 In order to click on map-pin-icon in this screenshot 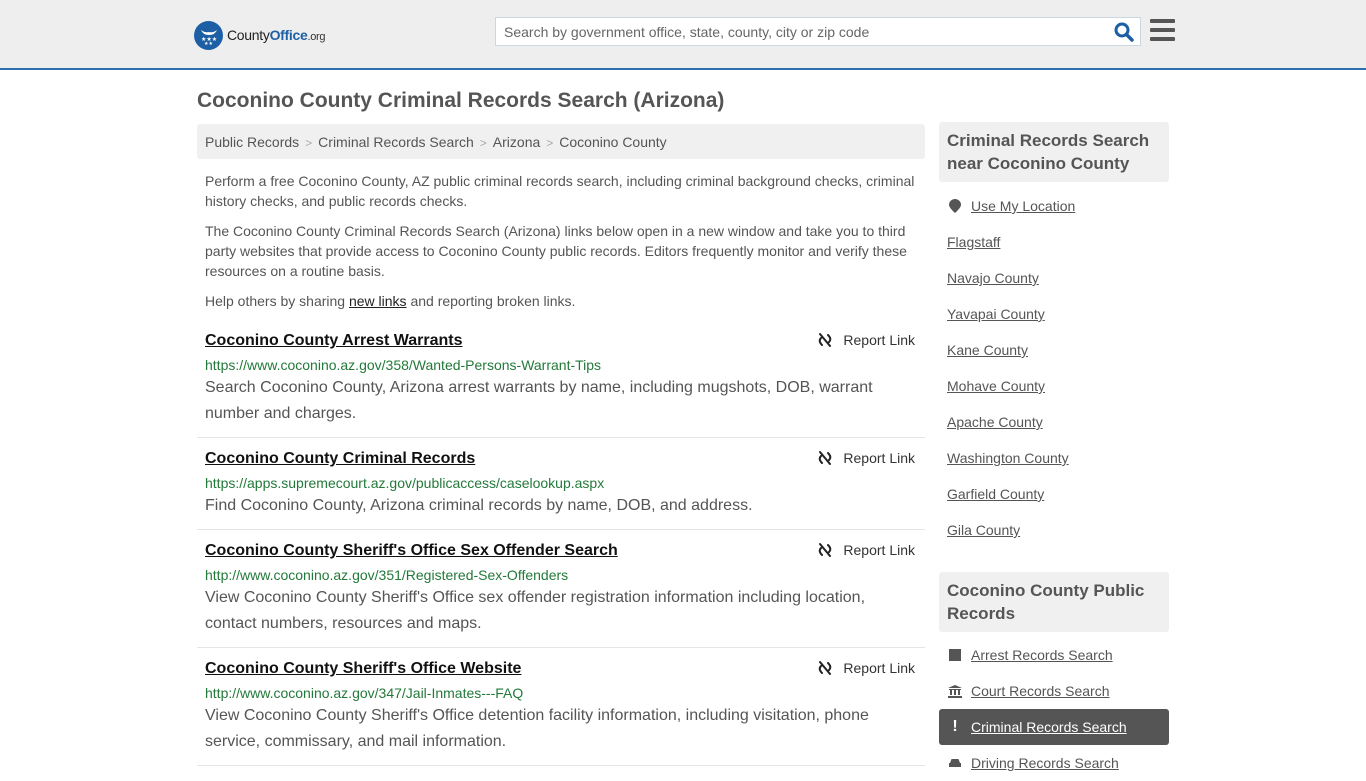, I will do `click(955, 206)`.